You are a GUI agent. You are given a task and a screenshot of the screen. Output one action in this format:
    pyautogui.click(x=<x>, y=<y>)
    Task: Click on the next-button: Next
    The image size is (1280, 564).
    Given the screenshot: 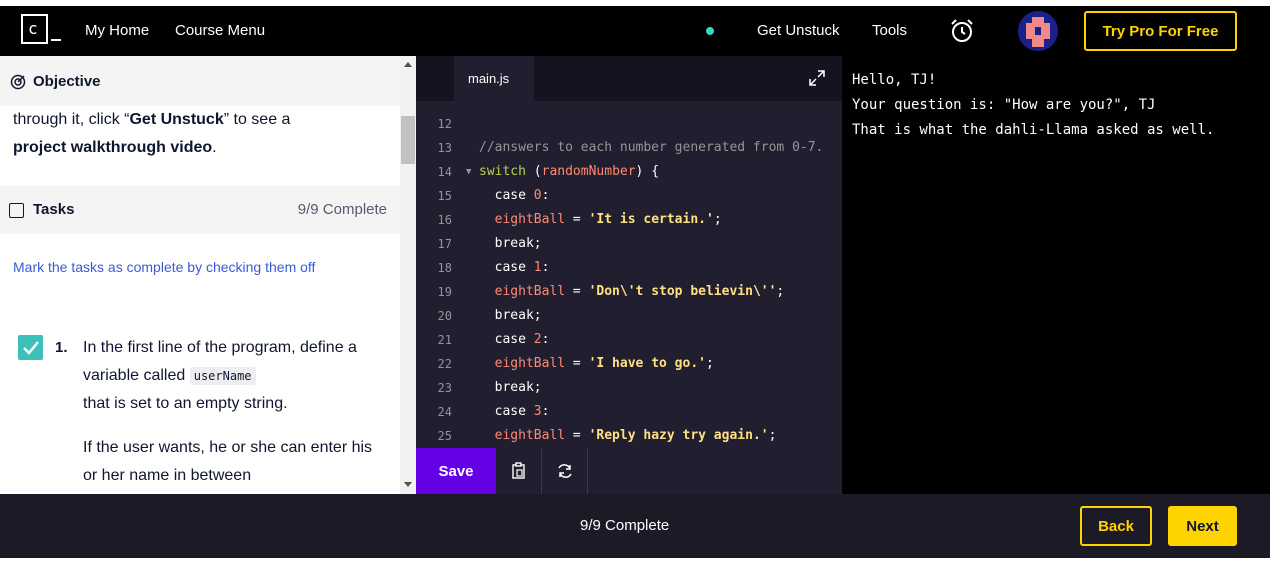 What is the action you would take?
    pyautogui.click(x=1202, y=526)
    